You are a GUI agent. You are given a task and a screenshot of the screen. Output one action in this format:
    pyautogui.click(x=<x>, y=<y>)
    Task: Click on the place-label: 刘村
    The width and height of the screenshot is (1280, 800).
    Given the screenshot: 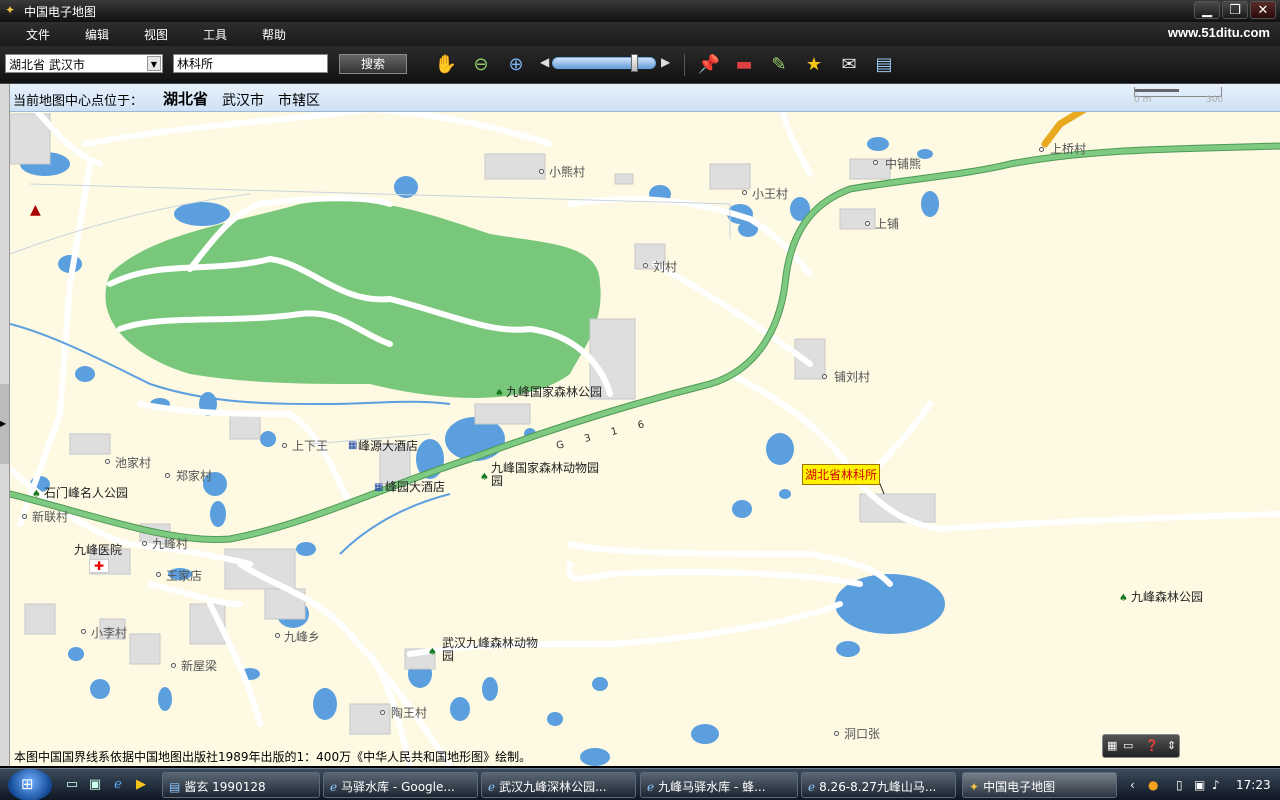 What is the action you would take?
    pyautogui.click(x=665, y=266)
    